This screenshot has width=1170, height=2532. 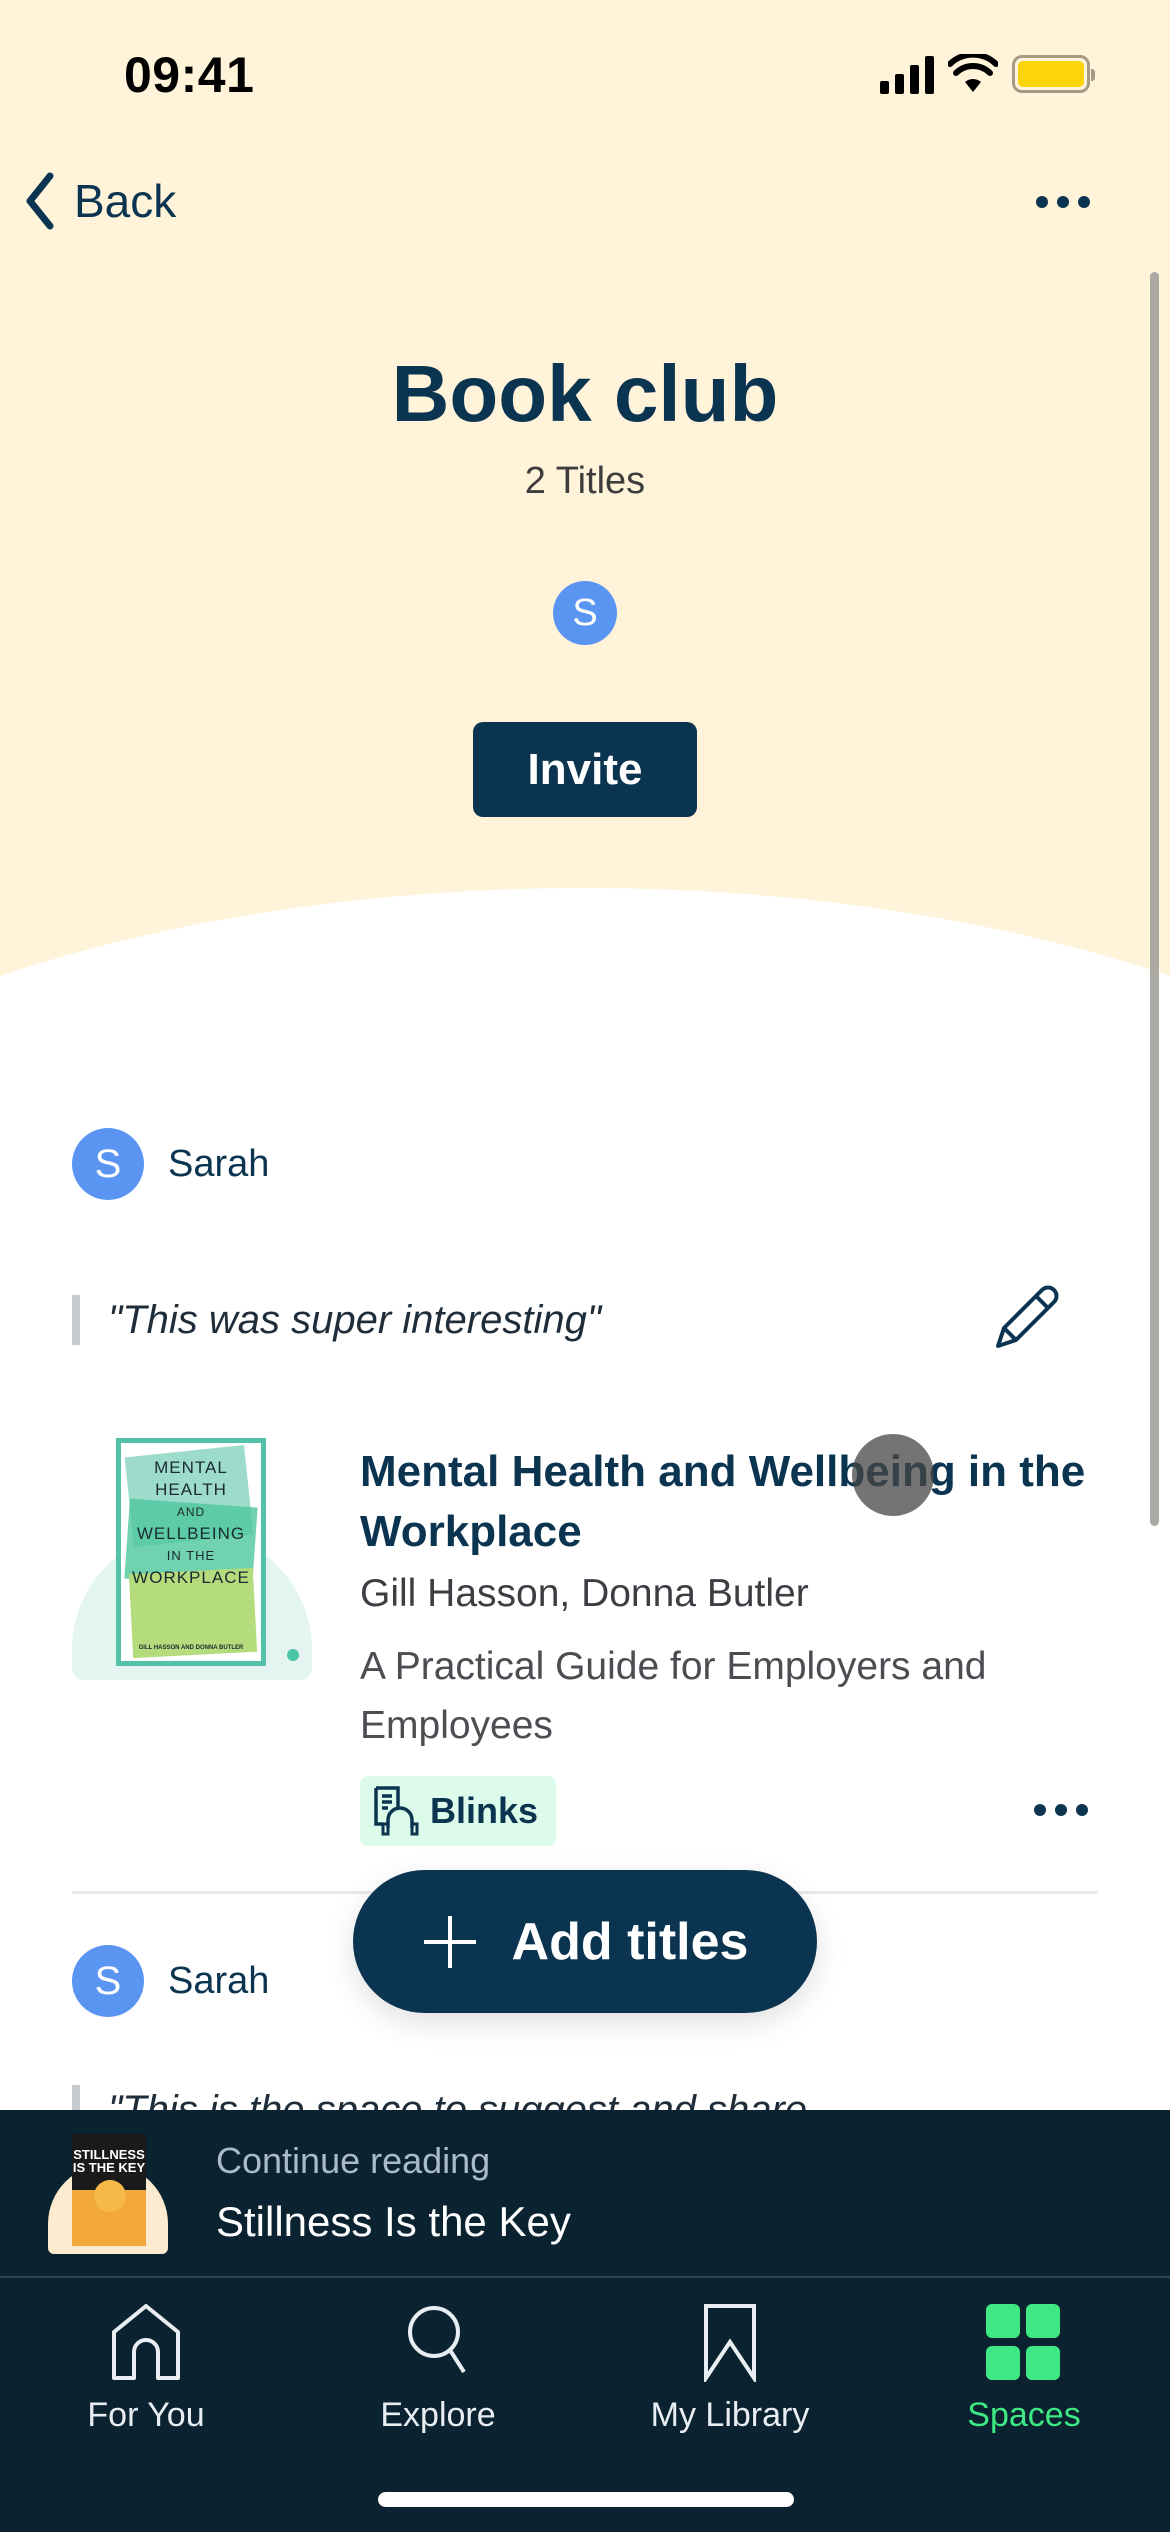 What do you see at coordinates (730, 2343) in the screenshot?
I see `bookmark-icon` at bounding box center [730, 2343].